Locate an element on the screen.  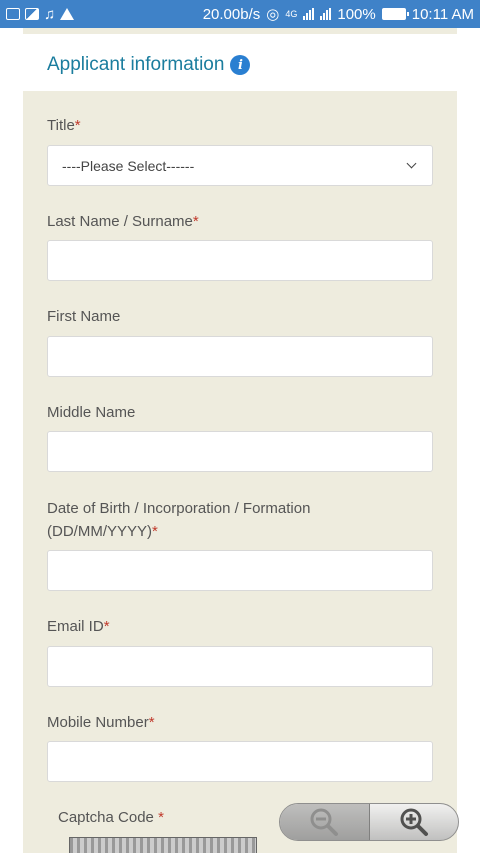
status-indicators: 20.00b/s ◎ 4G 100% 10:11 AM is located at coordinates (338, 14).